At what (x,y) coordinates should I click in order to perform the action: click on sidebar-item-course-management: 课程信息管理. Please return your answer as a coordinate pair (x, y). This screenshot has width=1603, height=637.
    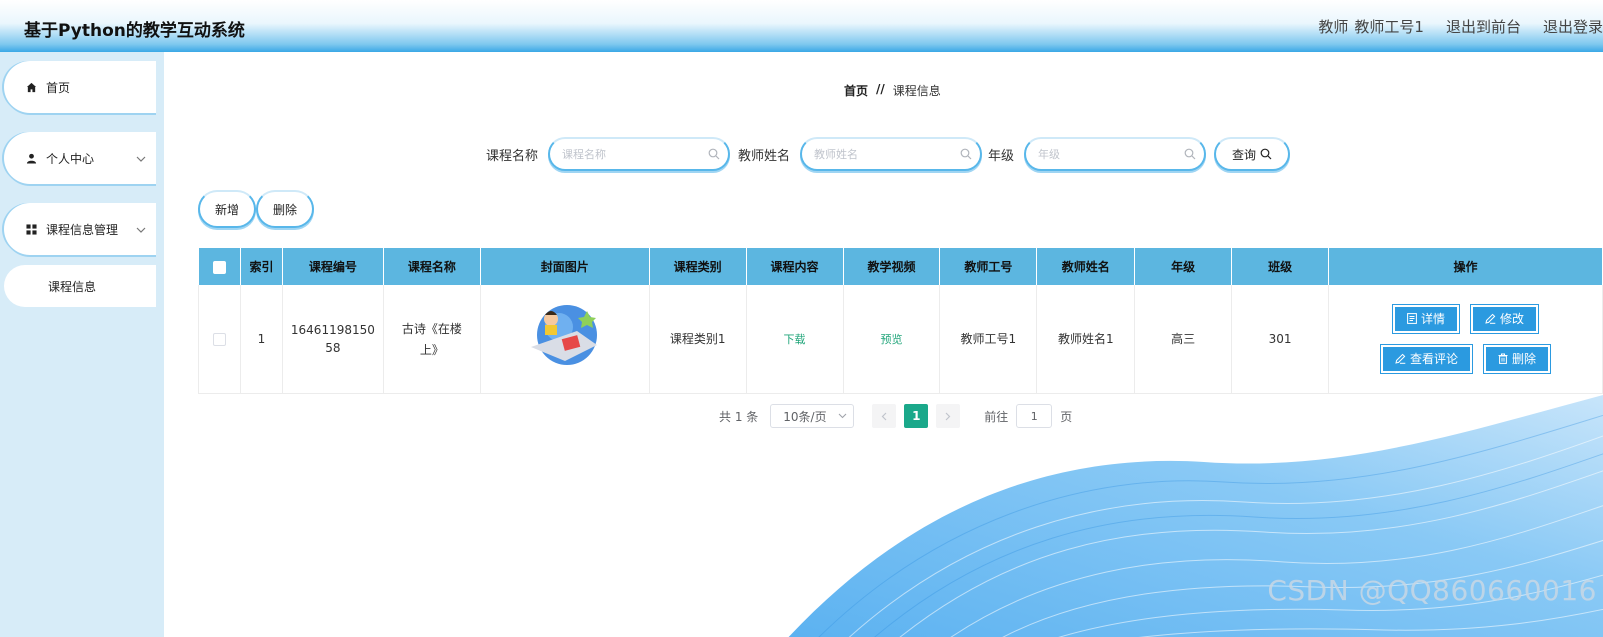
    Looking at the image, I should click on (80, 229).